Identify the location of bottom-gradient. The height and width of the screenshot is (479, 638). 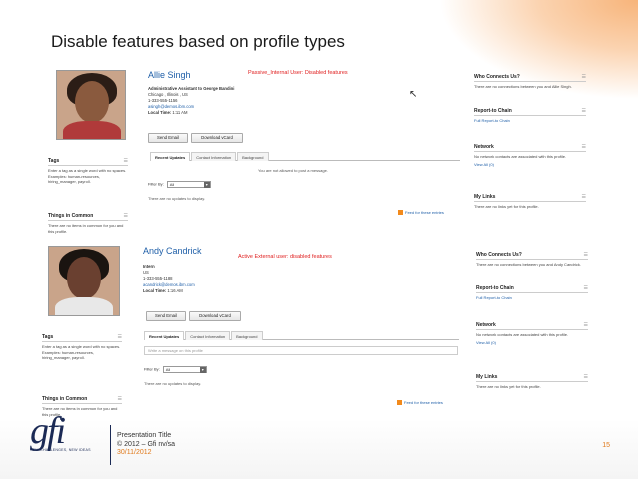
(319, 449).